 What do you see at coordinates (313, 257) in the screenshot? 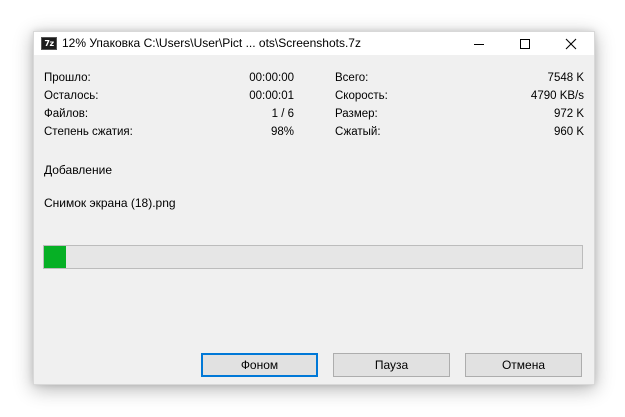
I see `progress-bar` at bounding box center [313, 257].